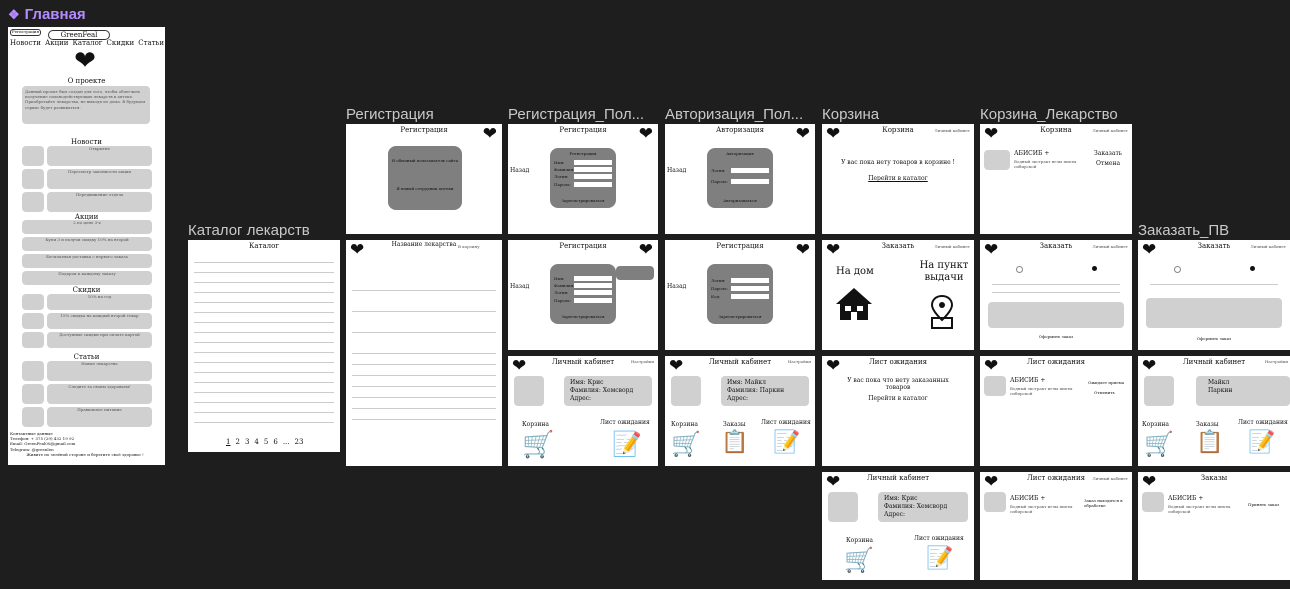 This screenshot has height=589, width=1290. What do you see at coordinates (87, 261) in the screenshot?
I see `promo-item: Бесплатная доставка с первого заказа` at bounding box center [87, 261].